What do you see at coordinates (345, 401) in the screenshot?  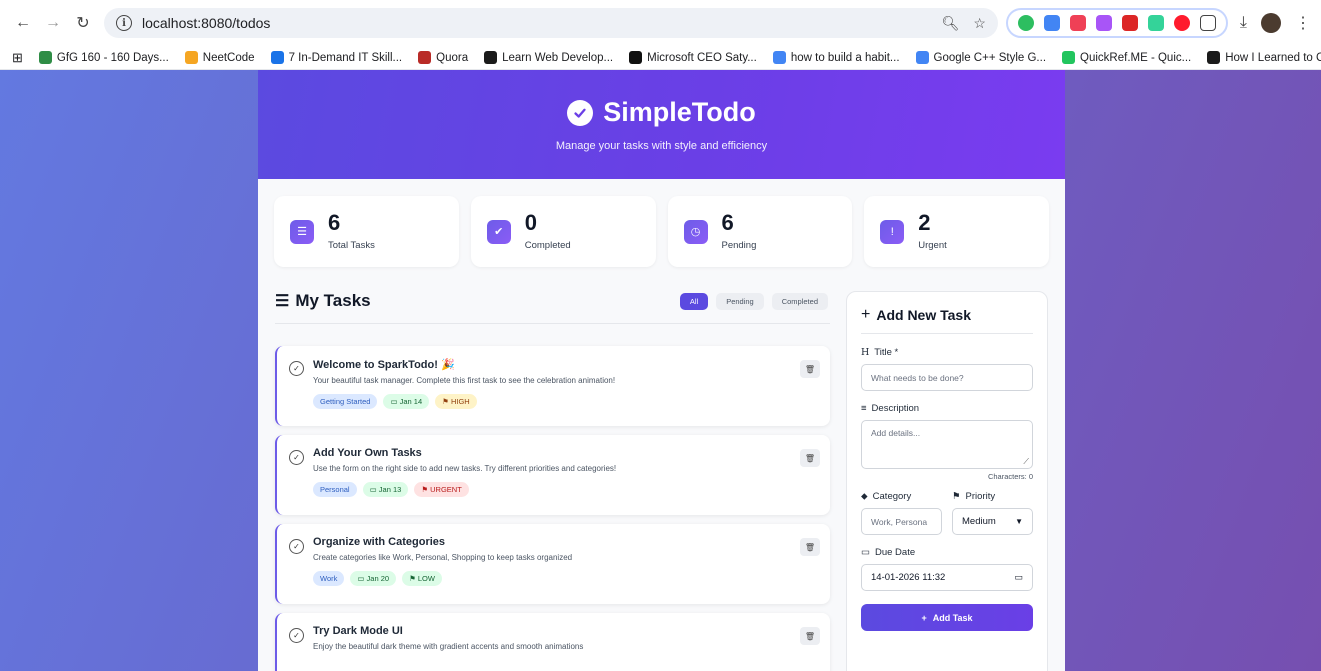 I see `category-tag: Getting Started` at bounding box center [345, 401].